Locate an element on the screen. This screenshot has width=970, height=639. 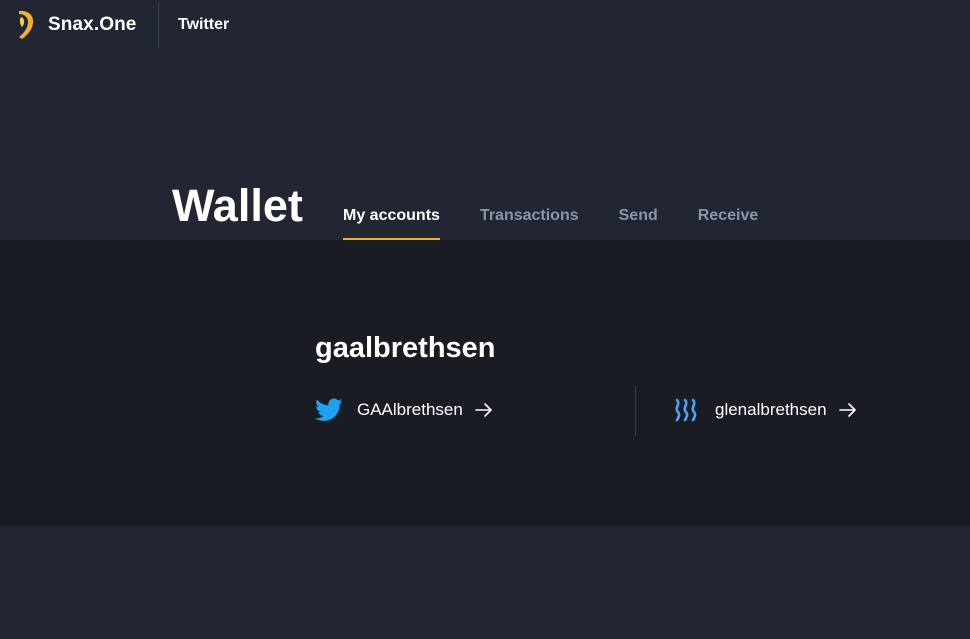
page-title: Wallet is located at coordinates (237, 205).